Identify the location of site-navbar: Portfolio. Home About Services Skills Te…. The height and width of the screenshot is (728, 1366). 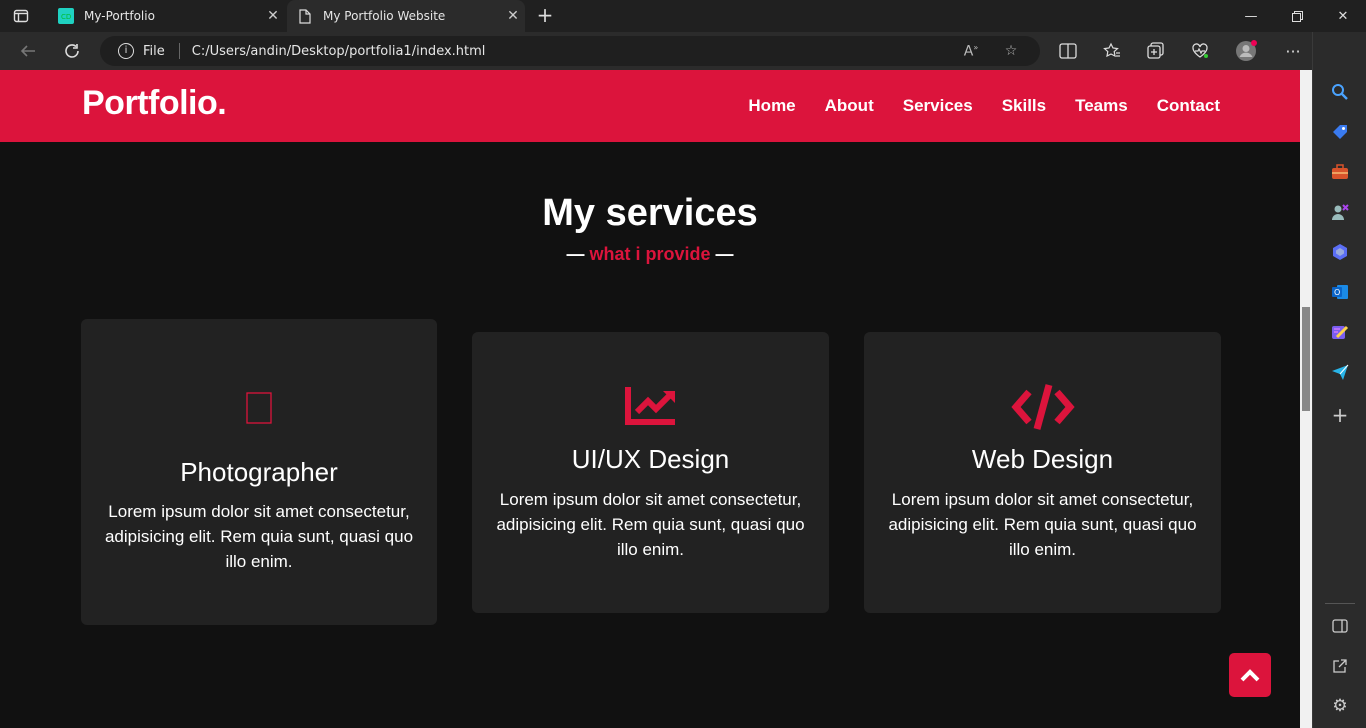
(650, 106).